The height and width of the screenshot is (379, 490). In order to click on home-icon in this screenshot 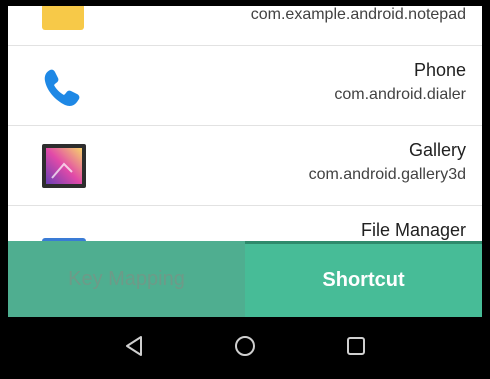, I will do `click(245, 346)`.